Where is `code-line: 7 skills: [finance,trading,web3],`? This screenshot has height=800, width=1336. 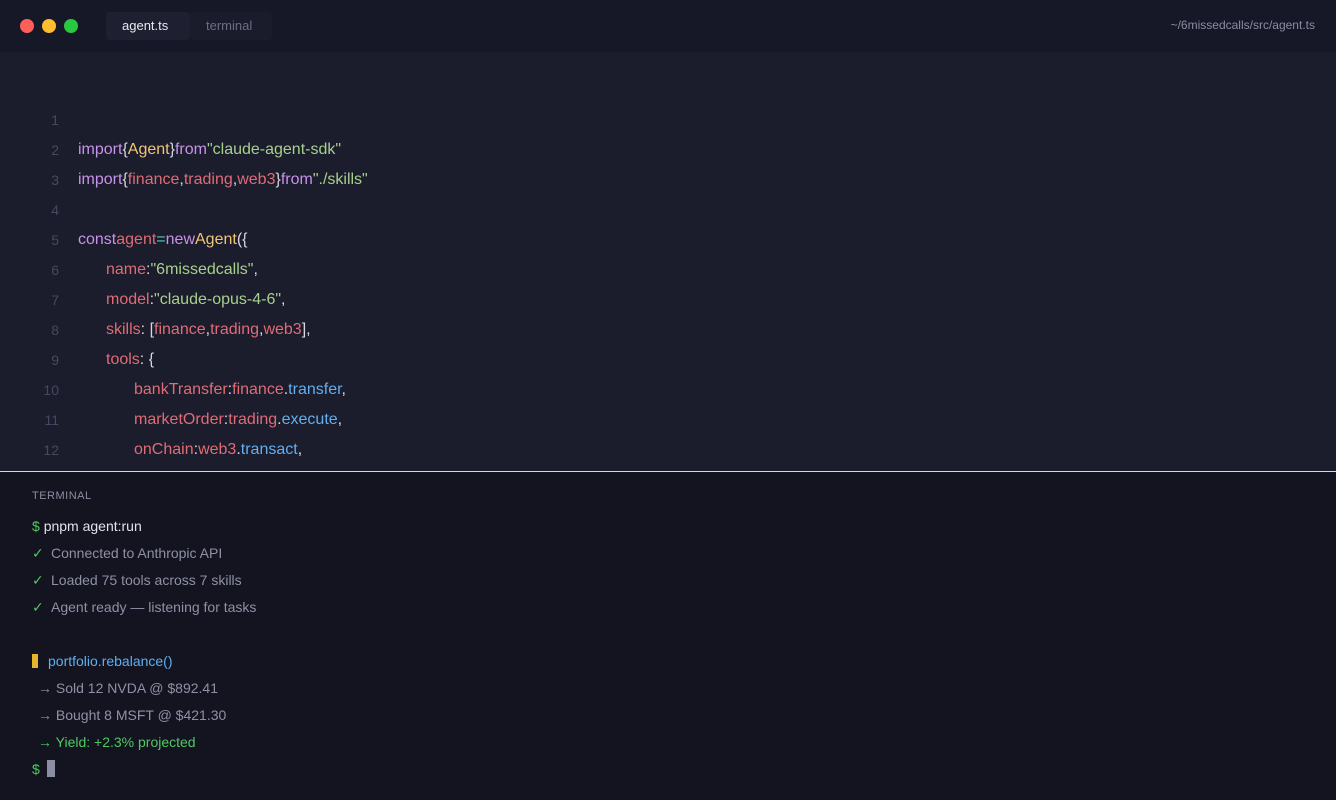 code-line: 7 skills: [finance,trading,web3], is located at coordinates (668, 296).